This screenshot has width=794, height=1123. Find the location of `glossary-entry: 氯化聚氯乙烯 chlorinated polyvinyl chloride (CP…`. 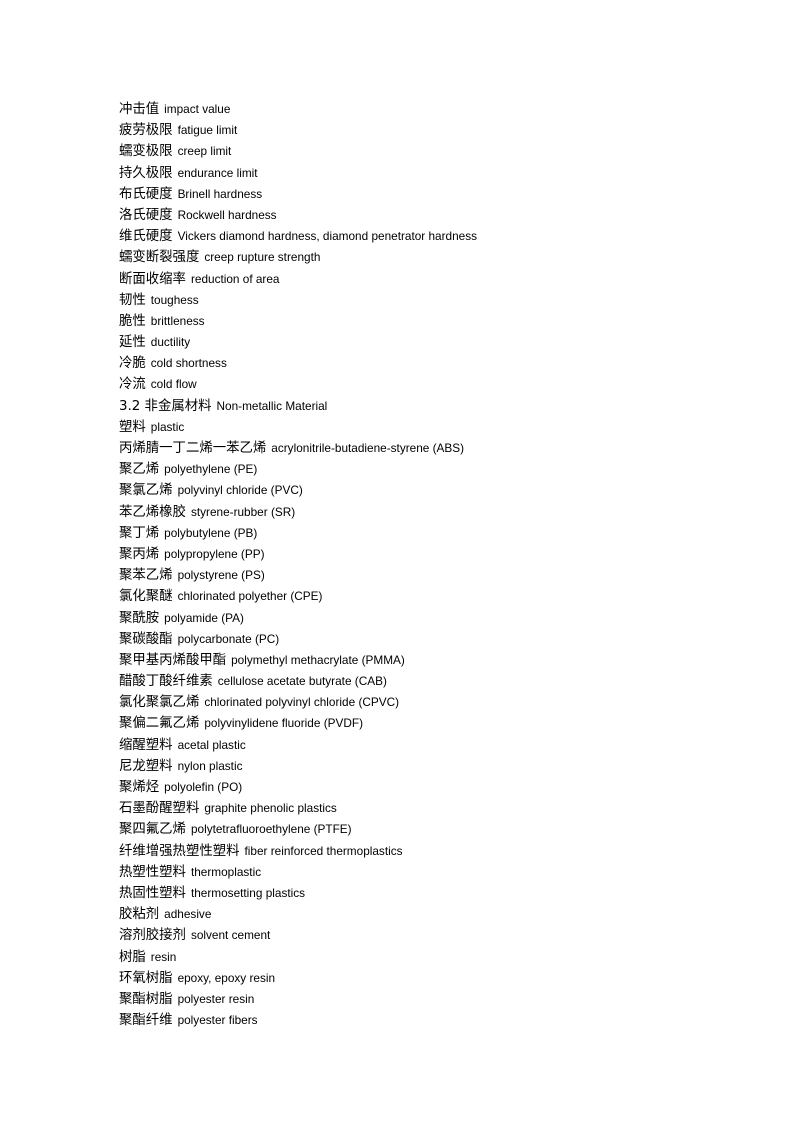

glossary-entry: 氯化聚氯乙烯 chlorinated polyvinyl chloride (CP… is located at coordinates (419, 700).